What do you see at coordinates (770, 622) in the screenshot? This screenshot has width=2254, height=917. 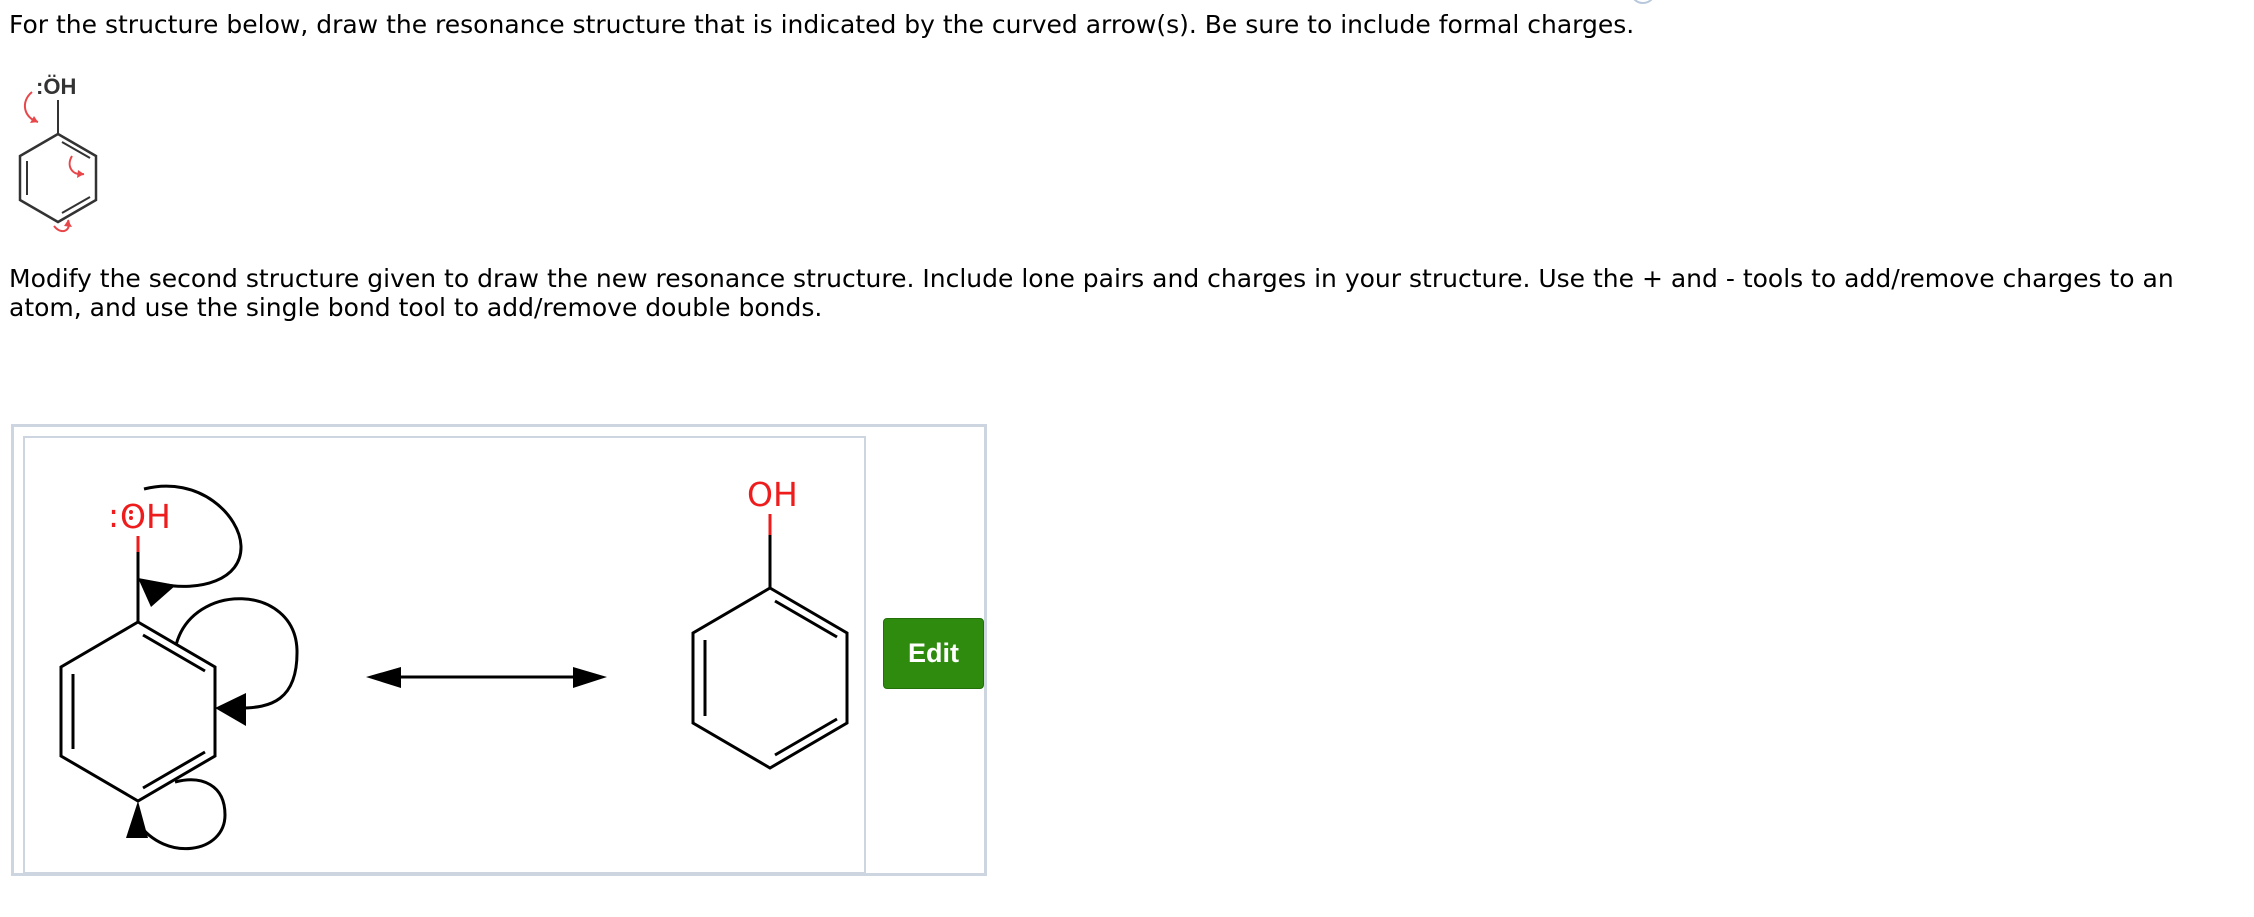 I see `right-phenol-structure: OH` at bounding box center [770, 622].